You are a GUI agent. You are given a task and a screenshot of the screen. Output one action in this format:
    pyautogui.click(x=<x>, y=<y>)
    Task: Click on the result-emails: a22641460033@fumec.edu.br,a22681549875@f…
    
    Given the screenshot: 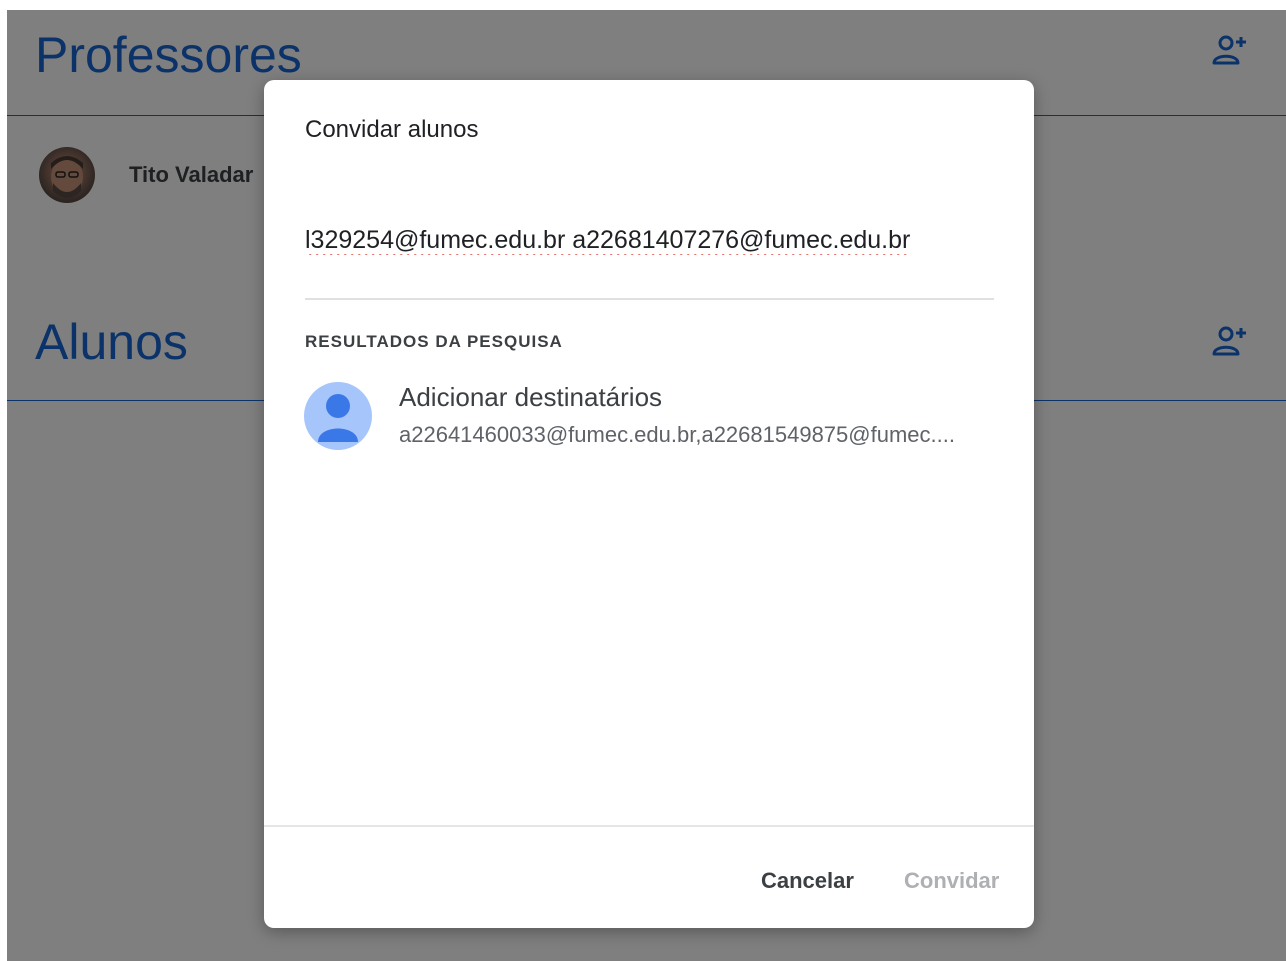 What is the action you would take?
    pyautogui.click(x=677, y=434)
    